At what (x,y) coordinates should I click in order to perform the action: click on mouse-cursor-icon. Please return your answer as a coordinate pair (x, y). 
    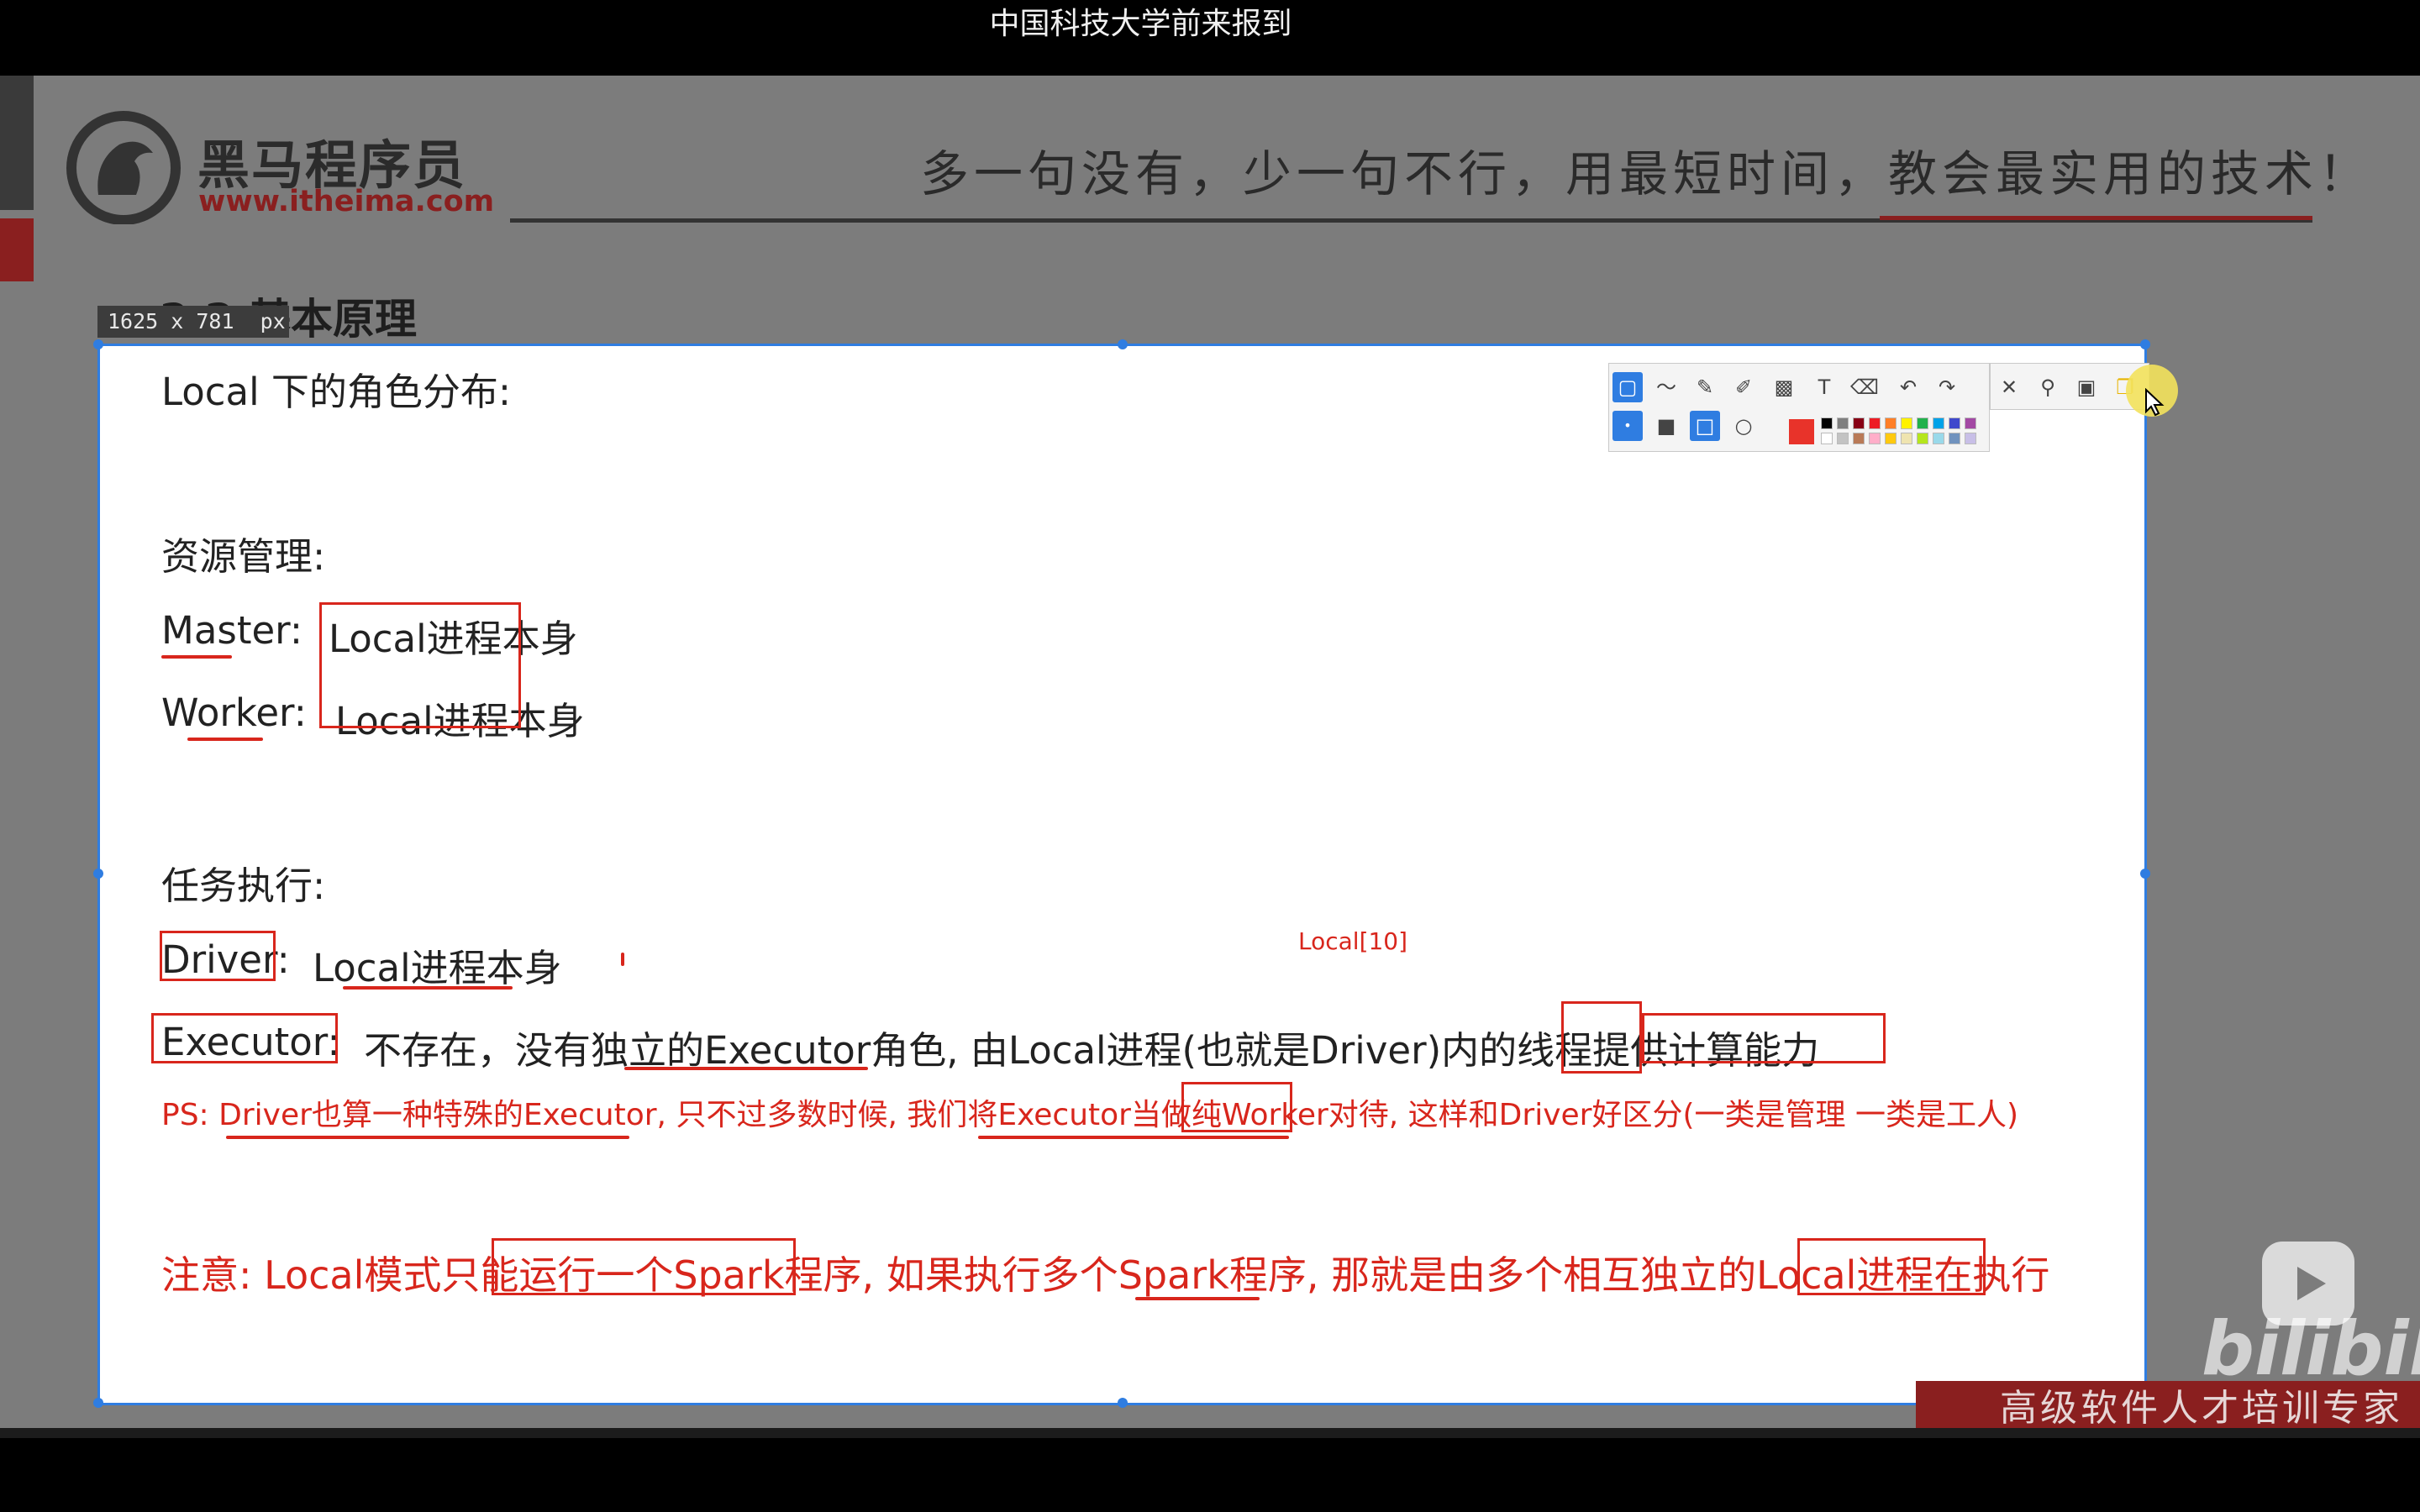
    Looking at the image, I should click on (2155, 402).